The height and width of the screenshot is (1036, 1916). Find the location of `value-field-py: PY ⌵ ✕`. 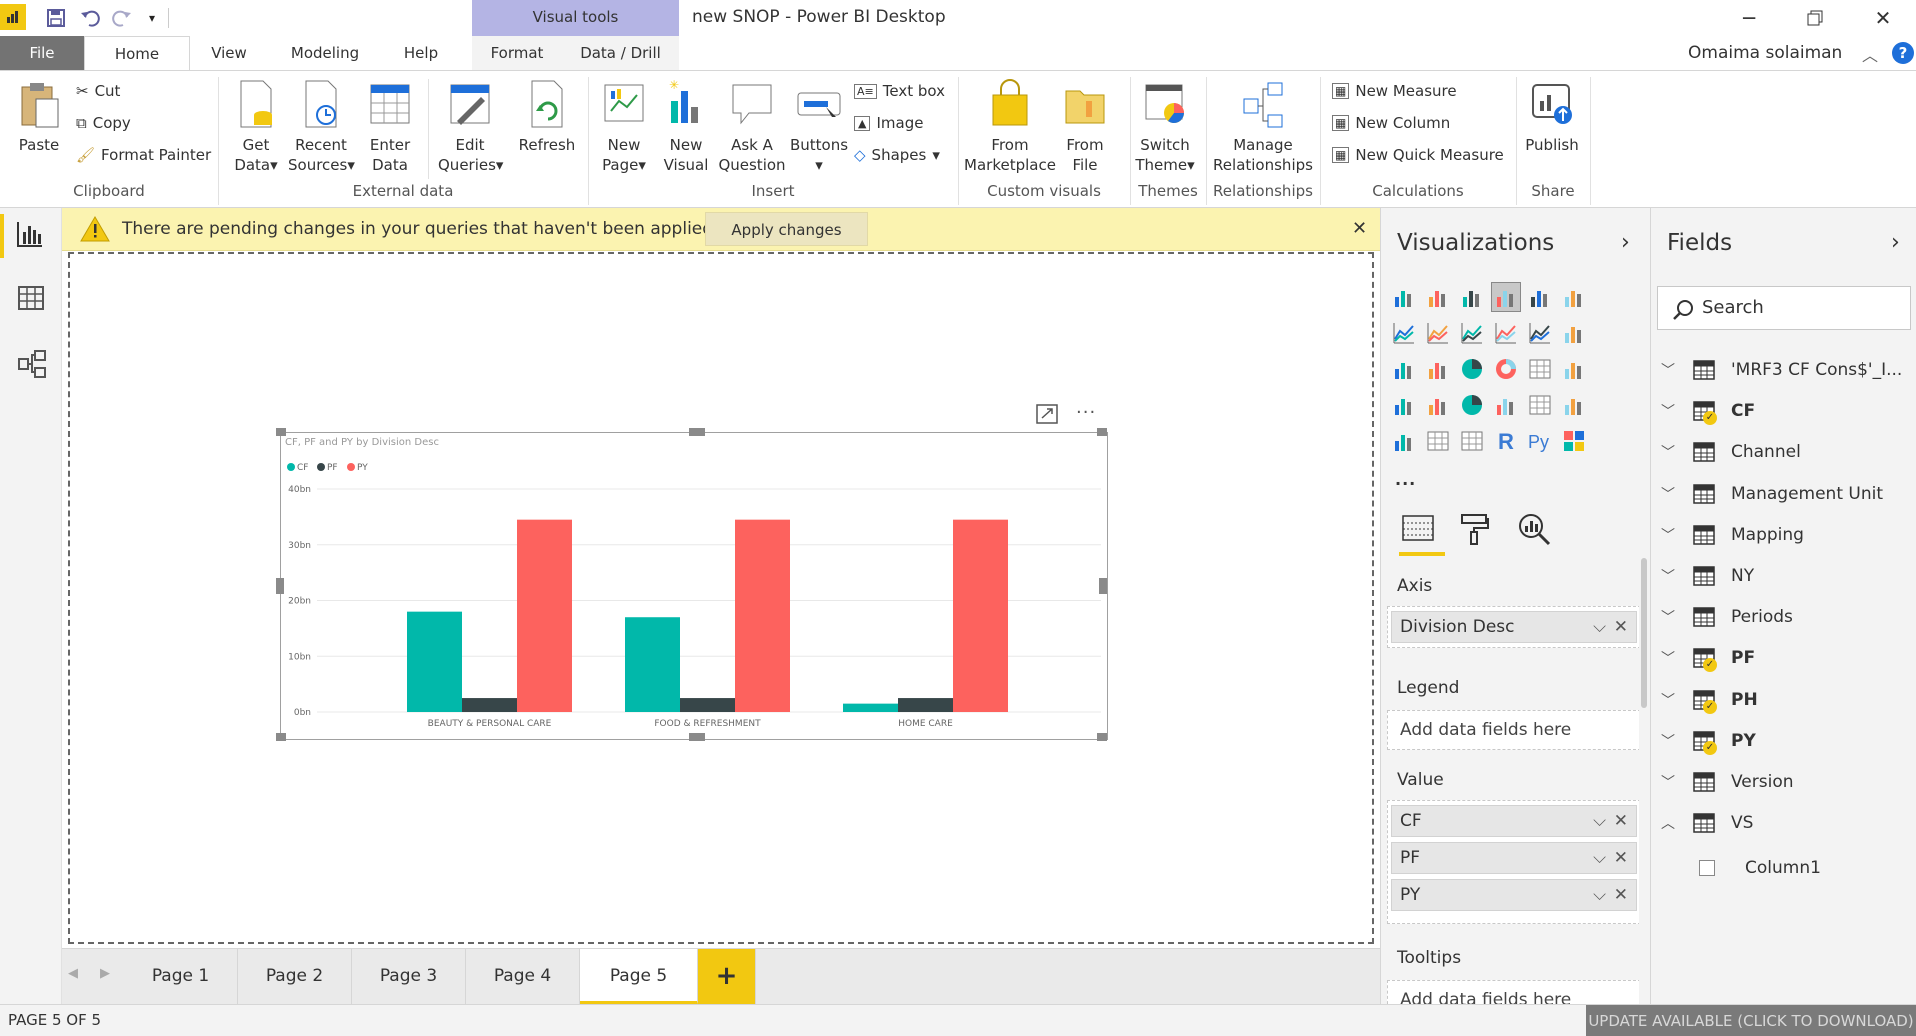

value-field-py: PY ⌵ ✕ is located at coordinates (1514, 895).